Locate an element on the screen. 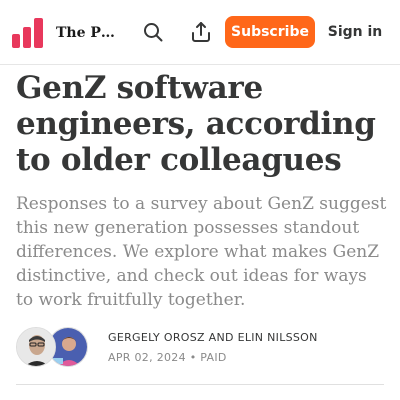 This screenshot has width=400, height=400. share-button is located at coordinates (201, 32).